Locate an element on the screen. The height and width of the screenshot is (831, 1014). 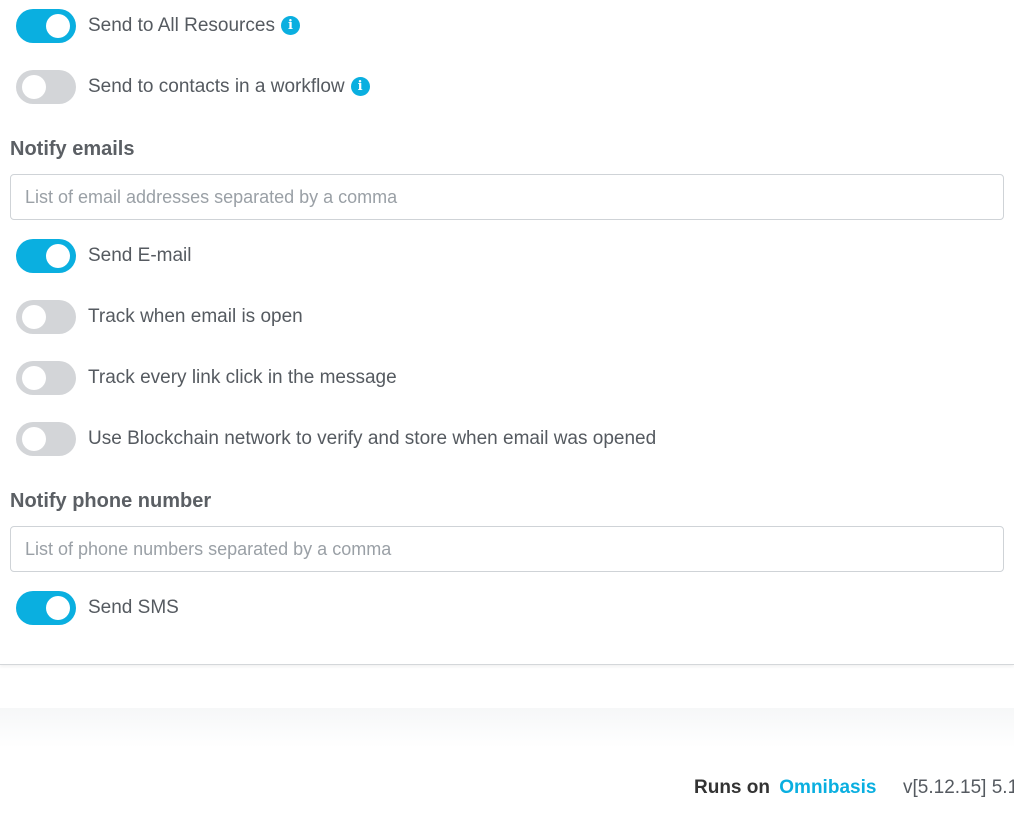
track-open-toggle is located at coordinates (46, 317).